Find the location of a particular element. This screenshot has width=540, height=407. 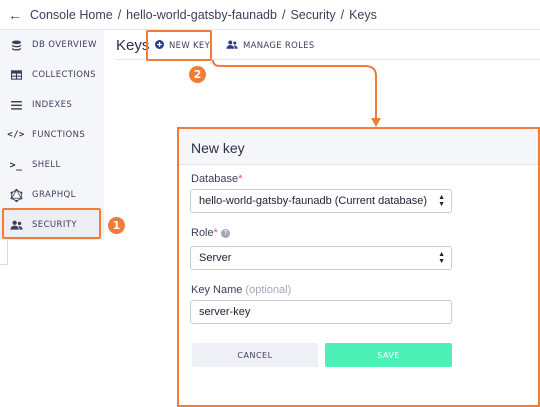

role-label-text: Role is located at coordinates (202, 233).